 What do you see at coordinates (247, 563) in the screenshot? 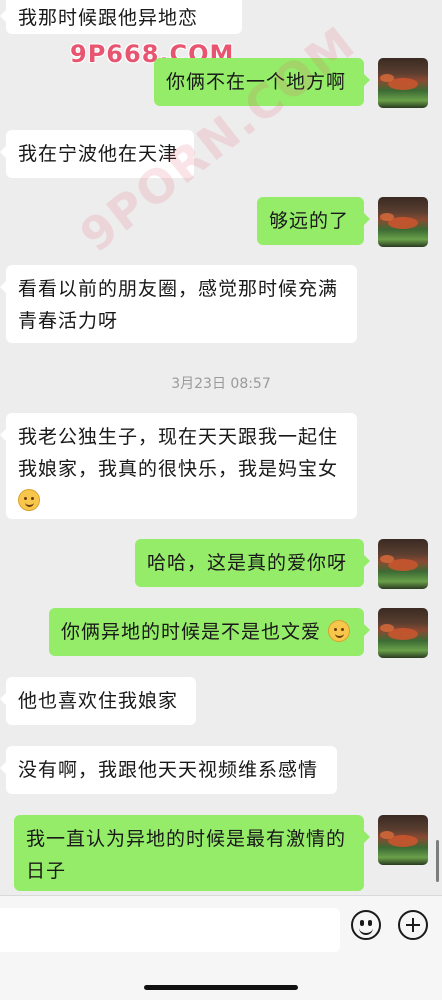
I see `message-text: 哈哈，这是真的爱你呀` at bounding box center [247, 563].